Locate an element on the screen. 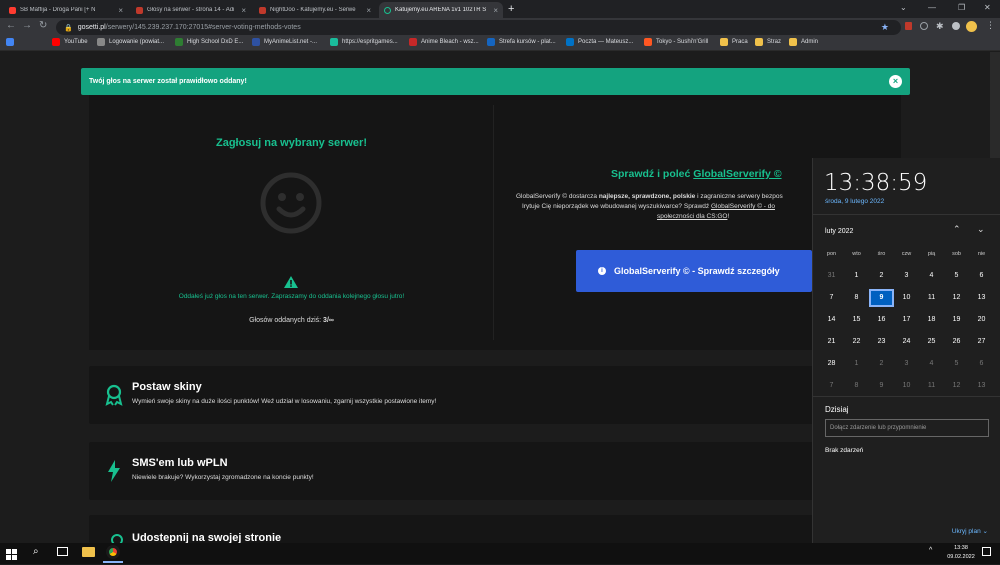 Image resolution: width=1000 pixels, height=565 pixels. chrome-icon is located at coordinates (113, 552).